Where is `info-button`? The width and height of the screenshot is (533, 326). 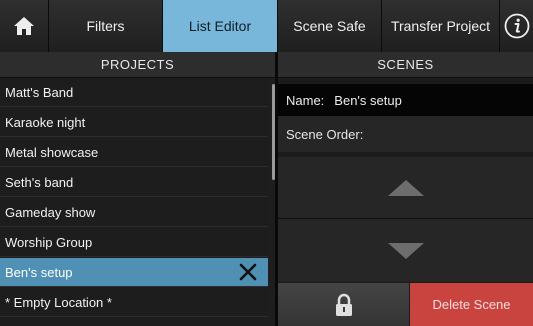 info-button is located at coordinates (516, 26).